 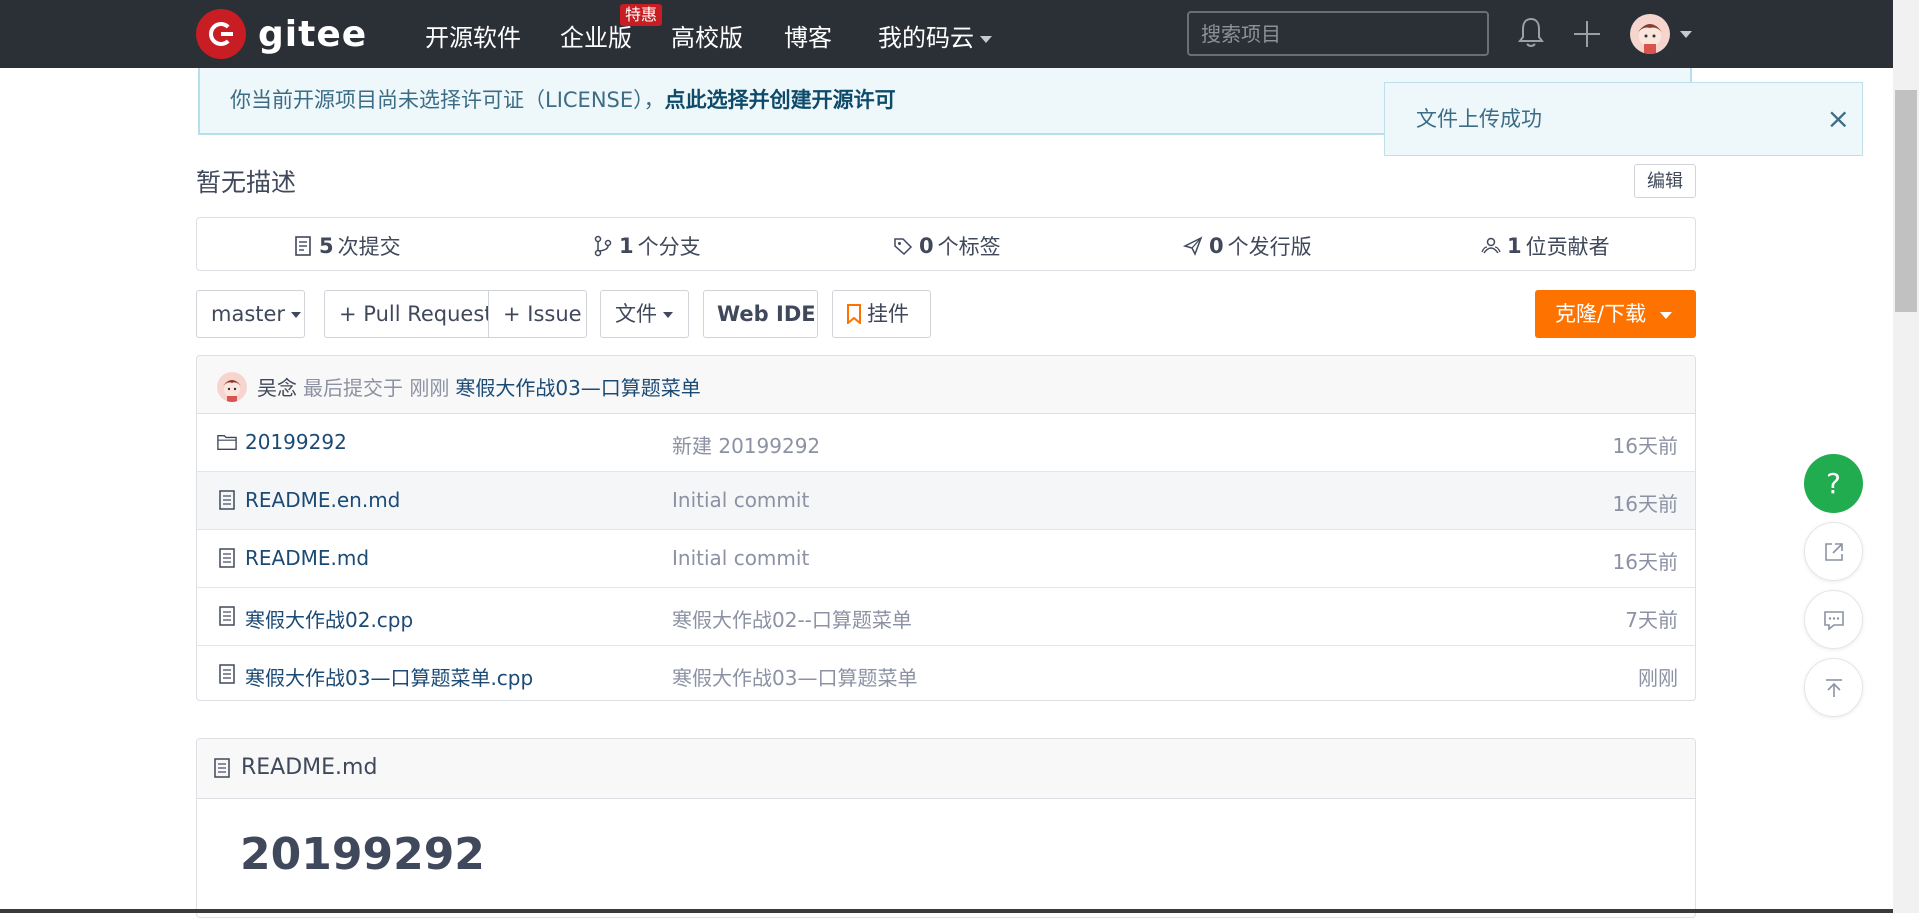 What do you see at coordinates (1665, 181) in the screenshot?
I see `edit-description-button: 编辑` at bounding box center [1665, 181].